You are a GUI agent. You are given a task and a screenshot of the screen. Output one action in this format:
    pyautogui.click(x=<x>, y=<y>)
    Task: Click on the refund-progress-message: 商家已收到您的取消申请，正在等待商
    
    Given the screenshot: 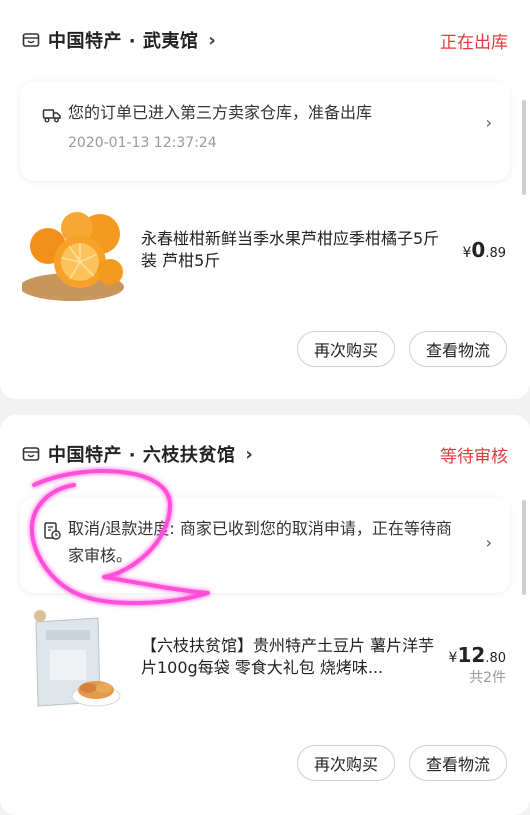 What is the action you would take?
    pyautogui.click(x=315, y=528)
    